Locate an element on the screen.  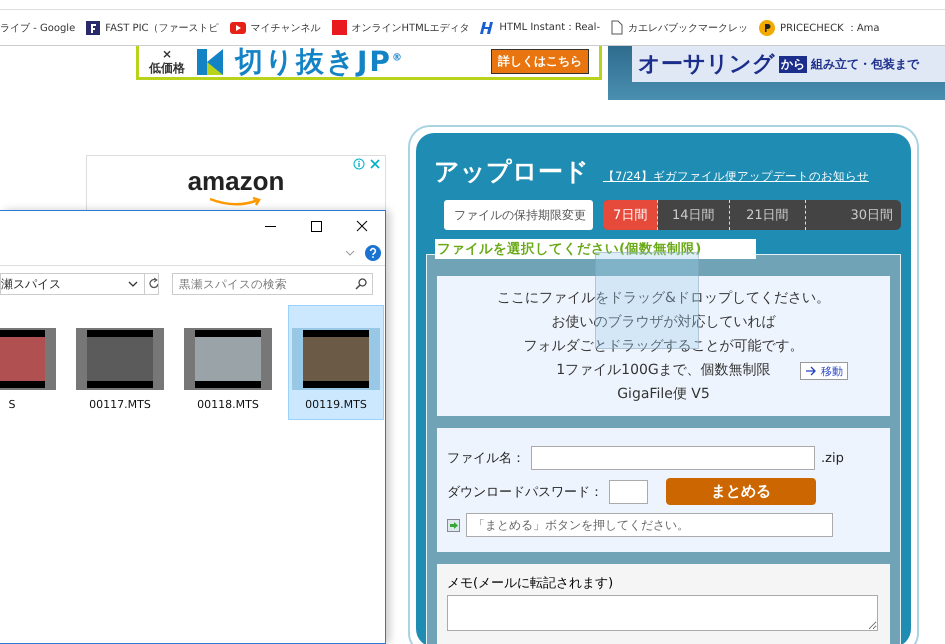
password-input is located at coordinates (628, 492).